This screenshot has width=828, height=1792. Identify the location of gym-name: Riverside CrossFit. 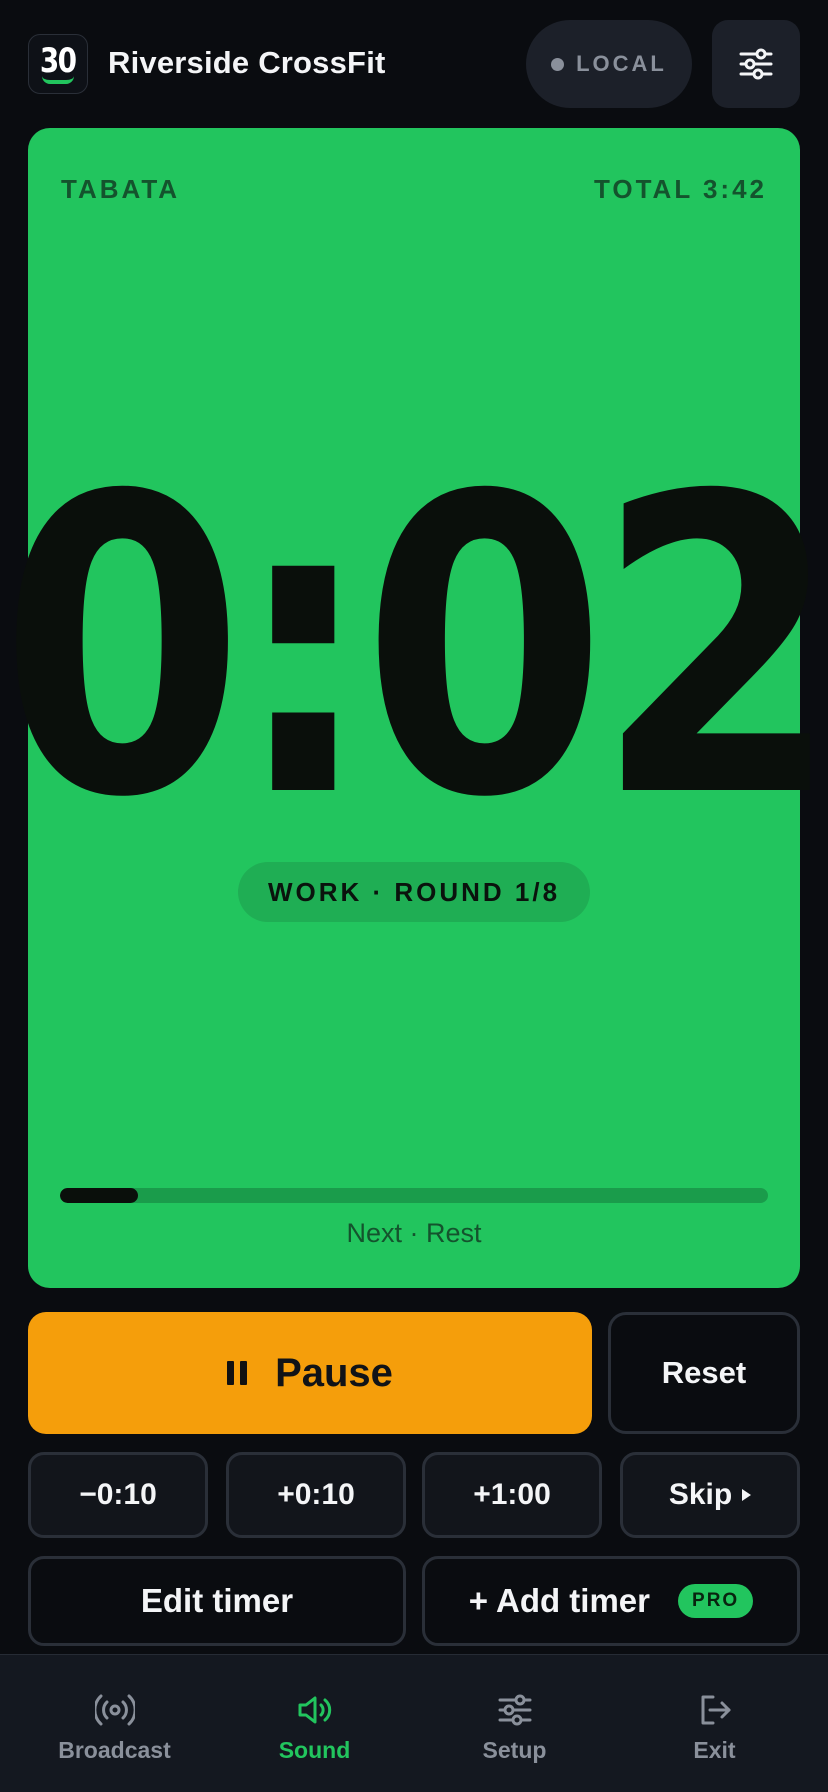
(247, 62).